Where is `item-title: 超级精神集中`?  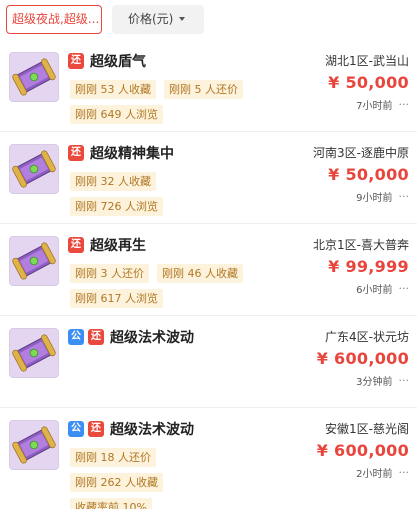
item-title: 超级精神集中 is located at coordinates (132, 154).